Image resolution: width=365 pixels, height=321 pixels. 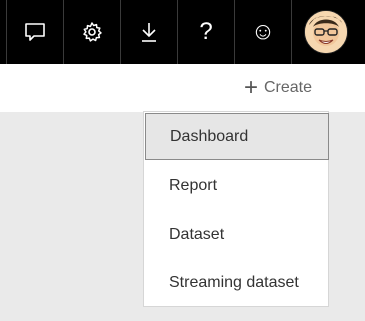 What do you see at coordinates (197, 234) in the screenshot?
I see `menu-item-label: Dataset` at bounding box center [197, 234].